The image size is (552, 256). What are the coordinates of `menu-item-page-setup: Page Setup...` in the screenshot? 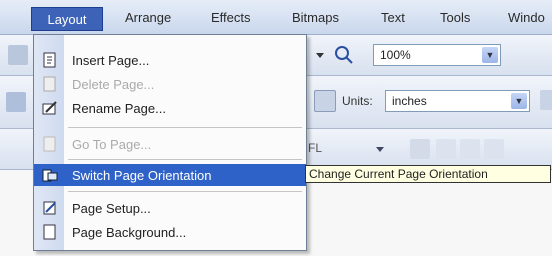 It's located at (170, 208).